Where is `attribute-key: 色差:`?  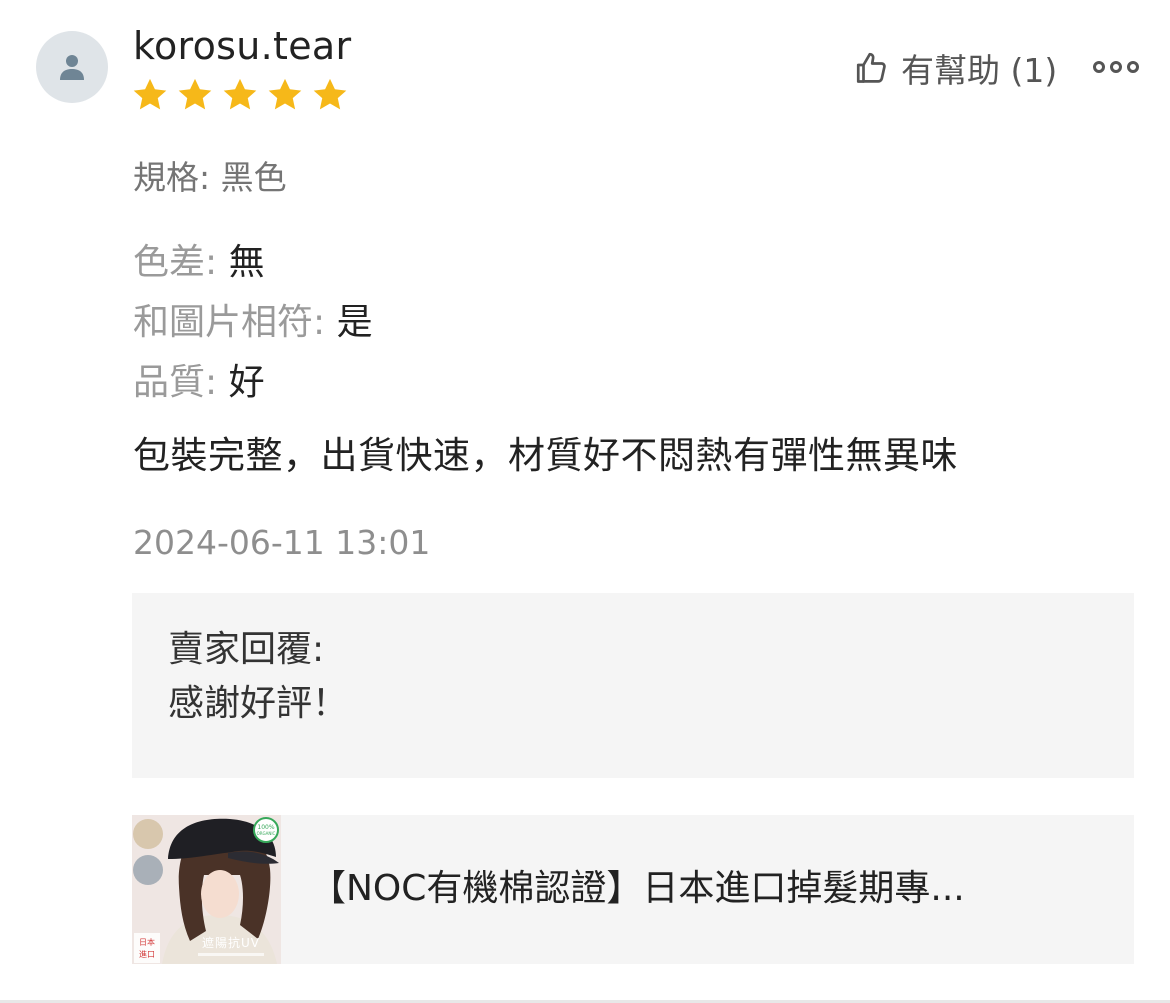 attribute-key: 色差: is located at coordinates (181, 262).